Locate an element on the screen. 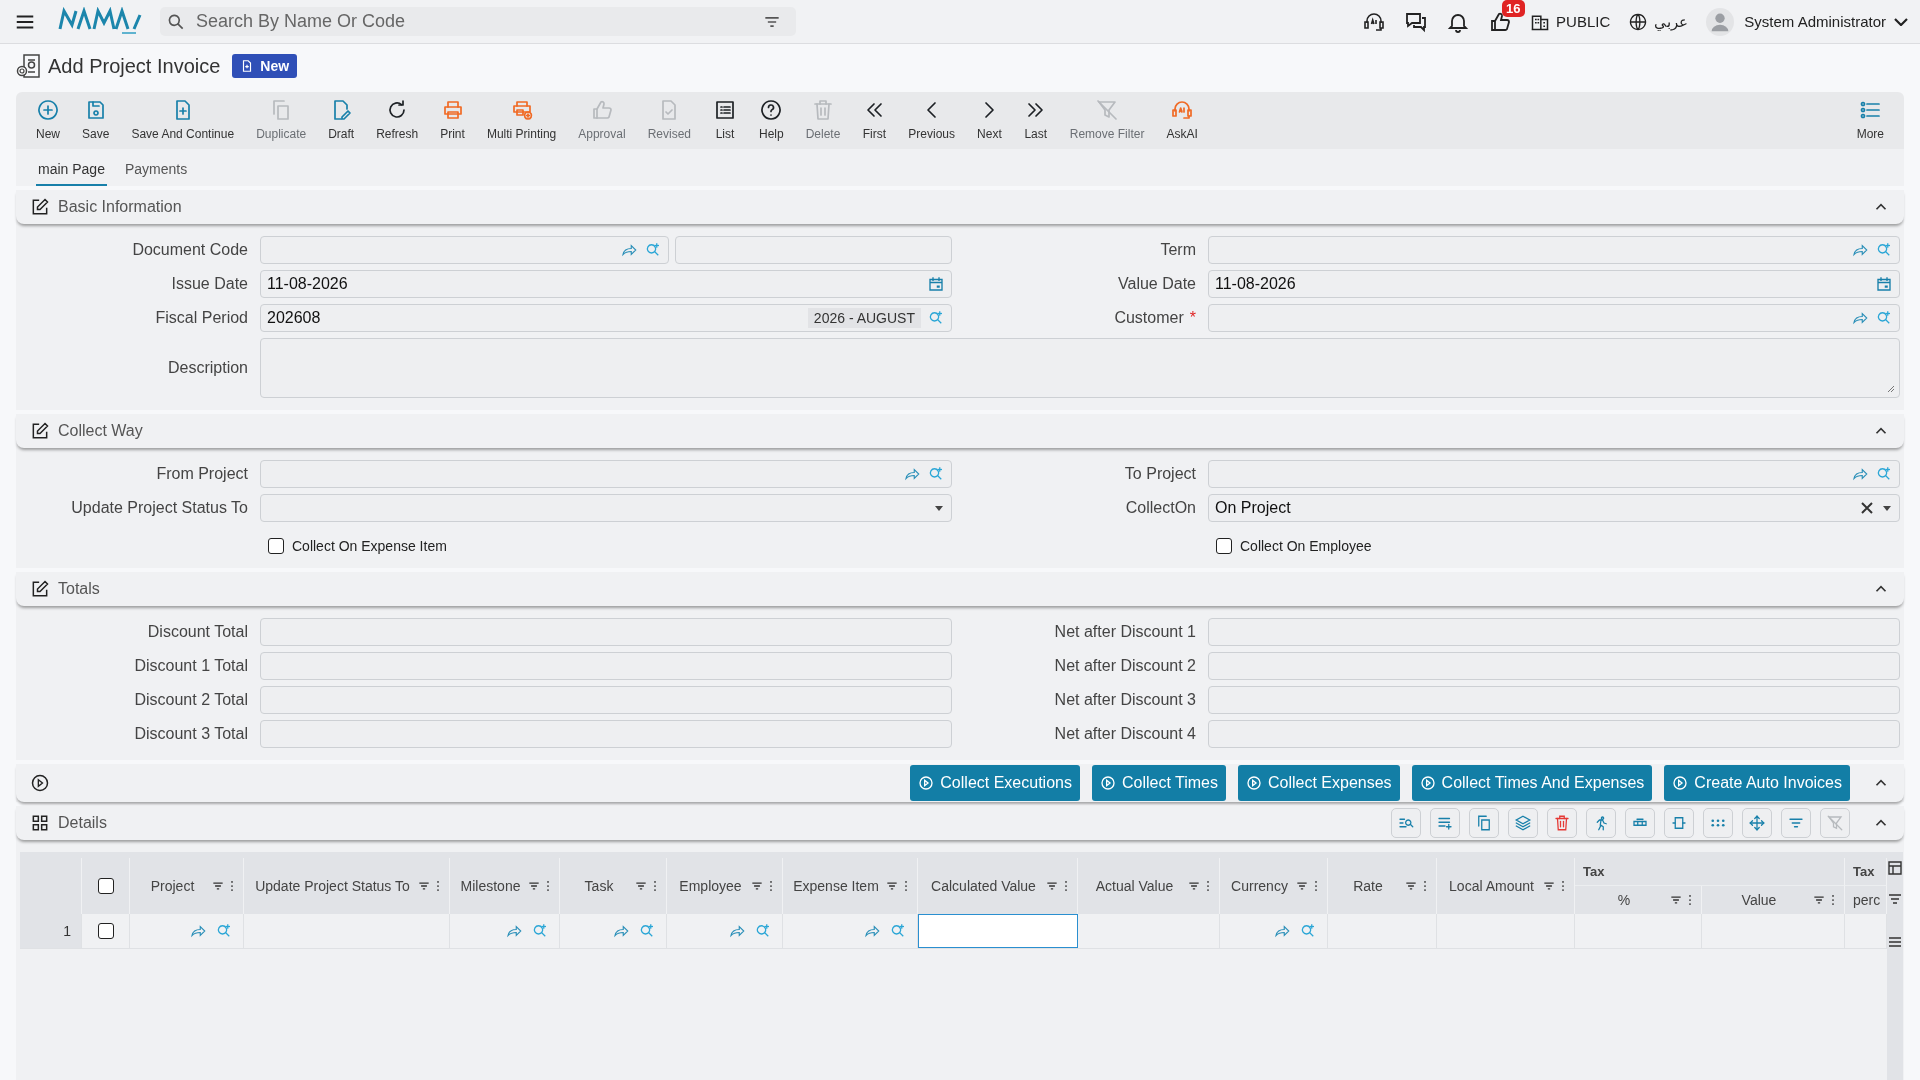  layers-button is located at coordinates (1523, 823).